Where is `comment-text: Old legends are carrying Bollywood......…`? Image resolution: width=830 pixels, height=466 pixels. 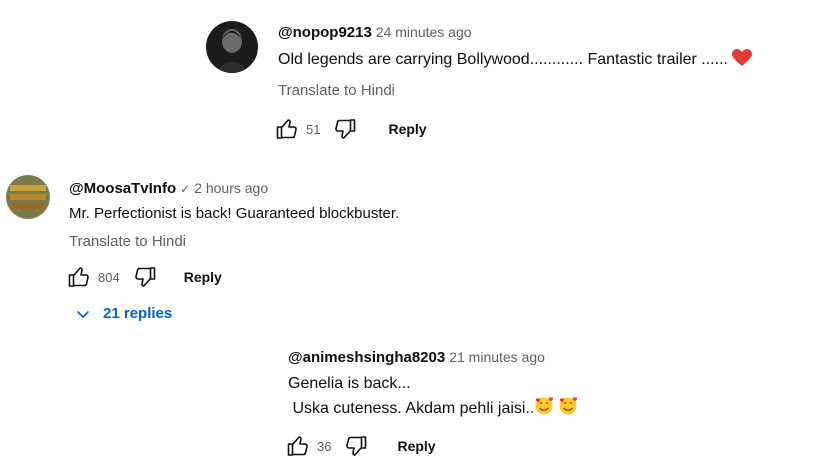
comment-text: Old legends are carrying Bollywood......… is located at coordinates (515, 61).